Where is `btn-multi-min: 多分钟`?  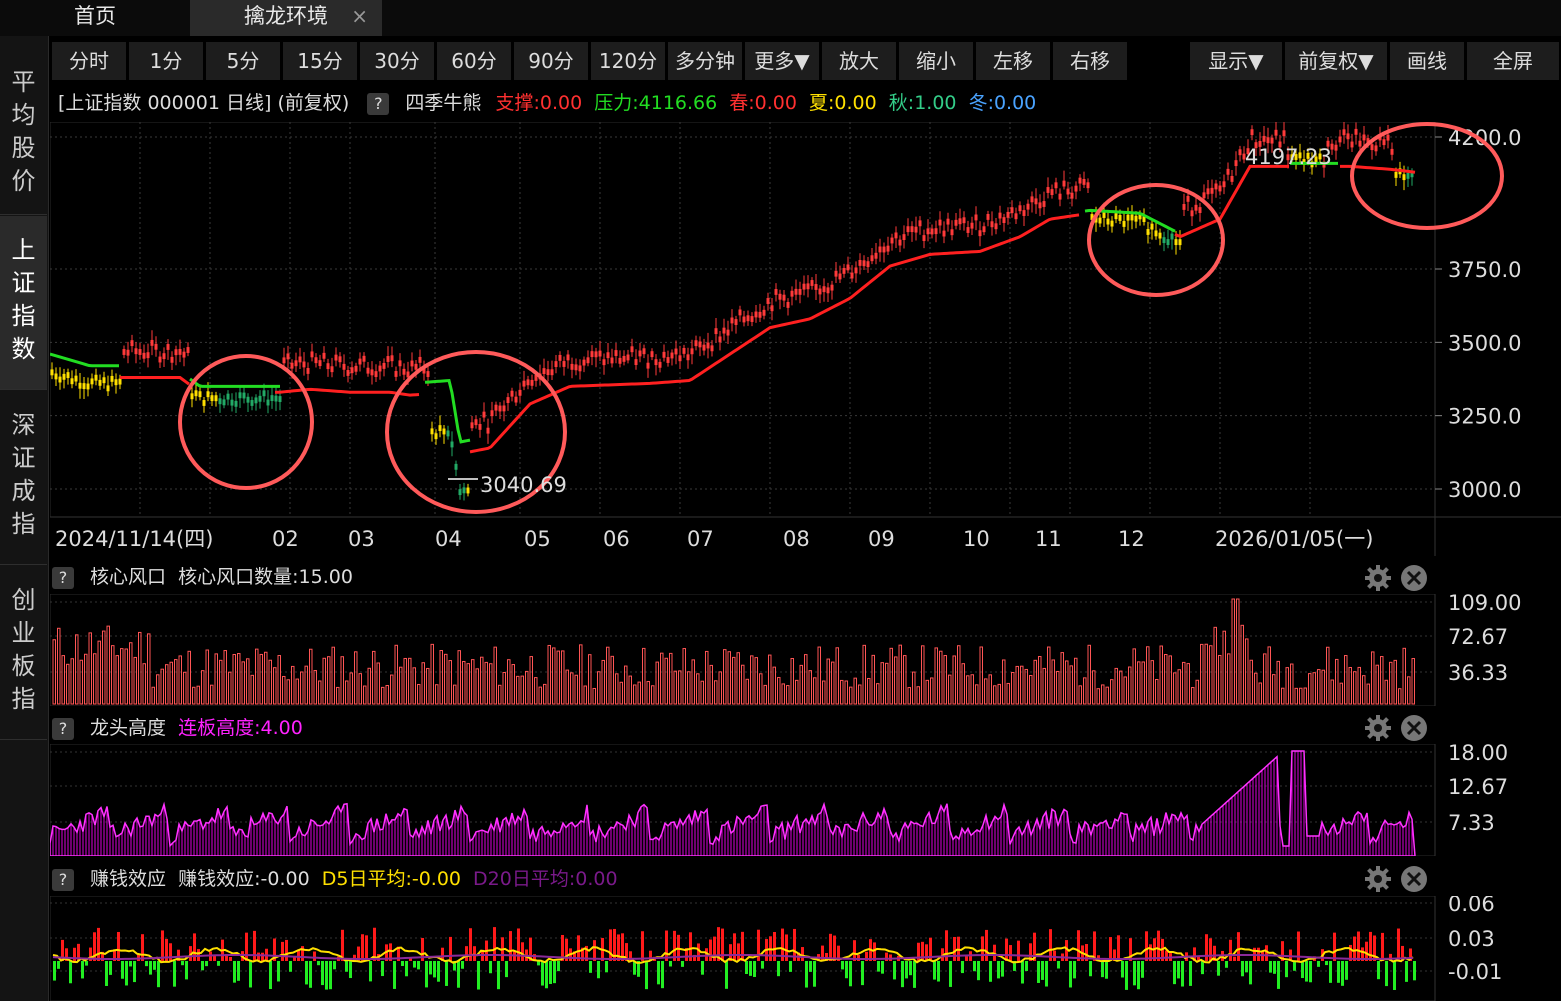
btn-multi-min: 多分钟 is located at coordinates (705, 61).